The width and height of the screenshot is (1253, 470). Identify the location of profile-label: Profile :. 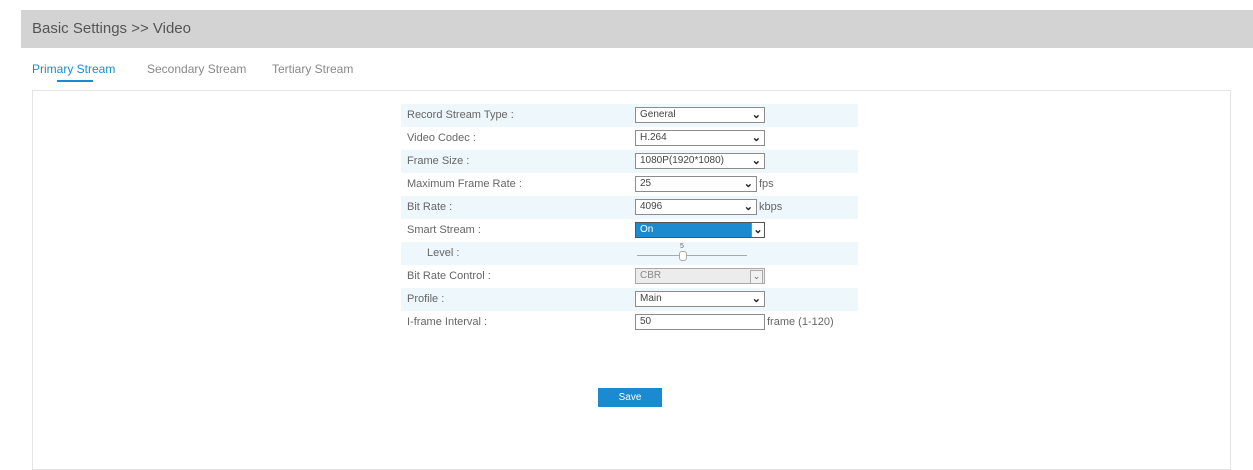
(426, 299).